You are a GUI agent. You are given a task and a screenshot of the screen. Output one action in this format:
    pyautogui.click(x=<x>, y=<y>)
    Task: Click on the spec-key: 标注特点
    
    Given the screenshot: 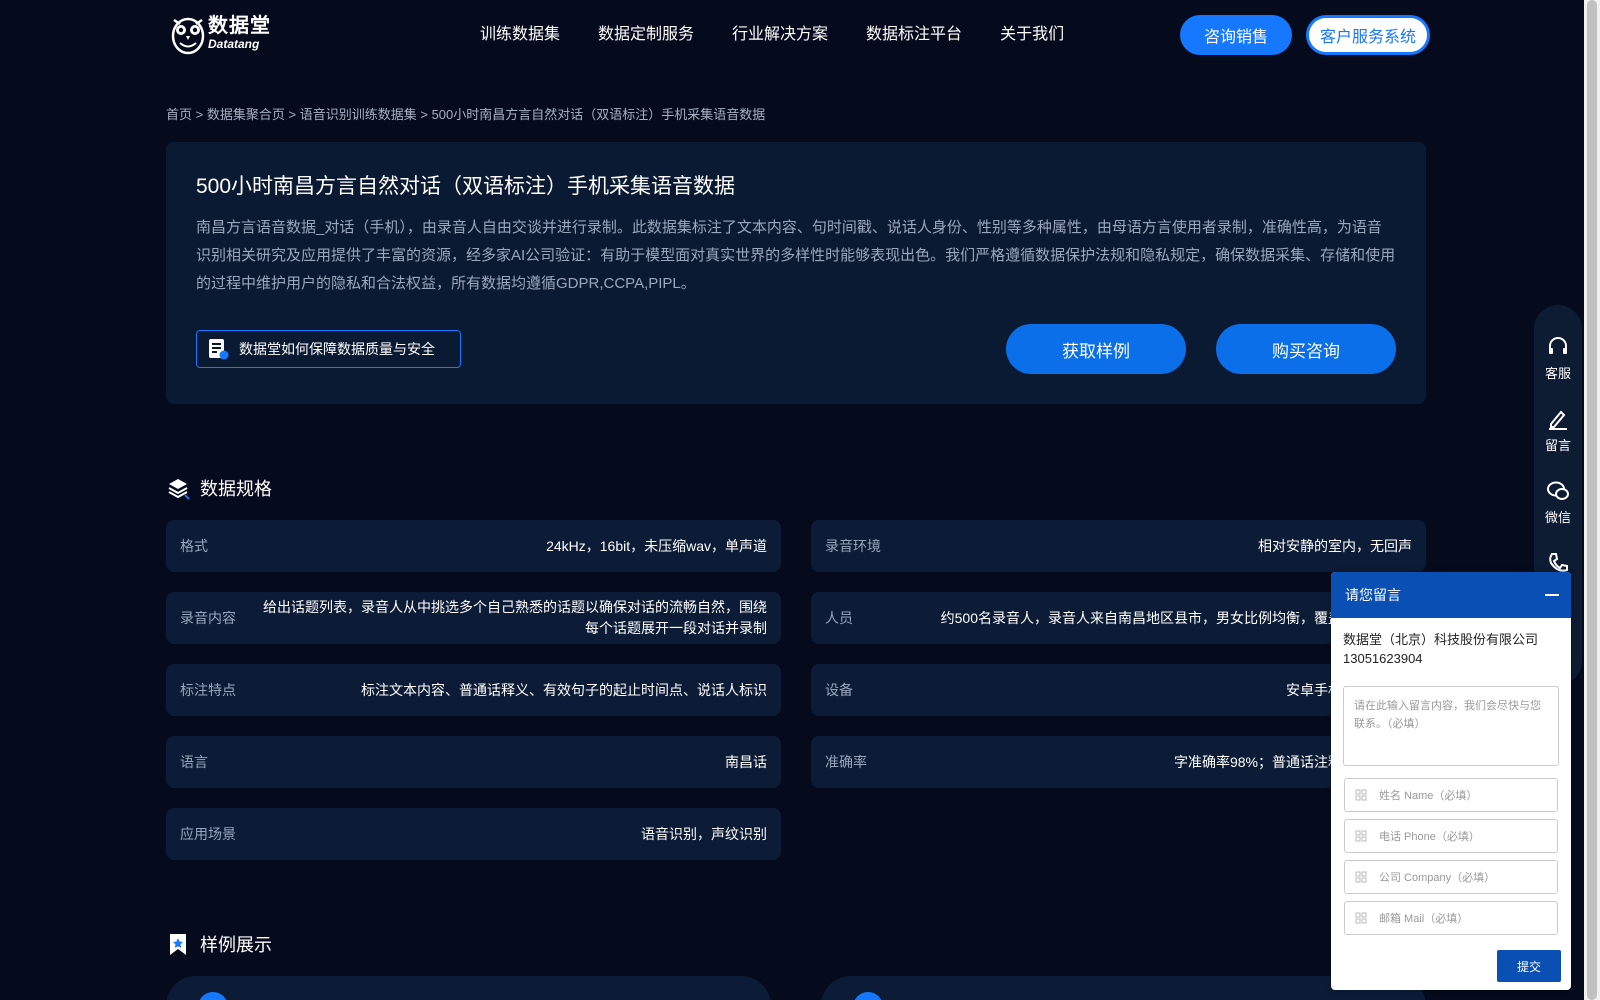 What is the action you would take?
    pyautogui.click(x=208, y=690)
    